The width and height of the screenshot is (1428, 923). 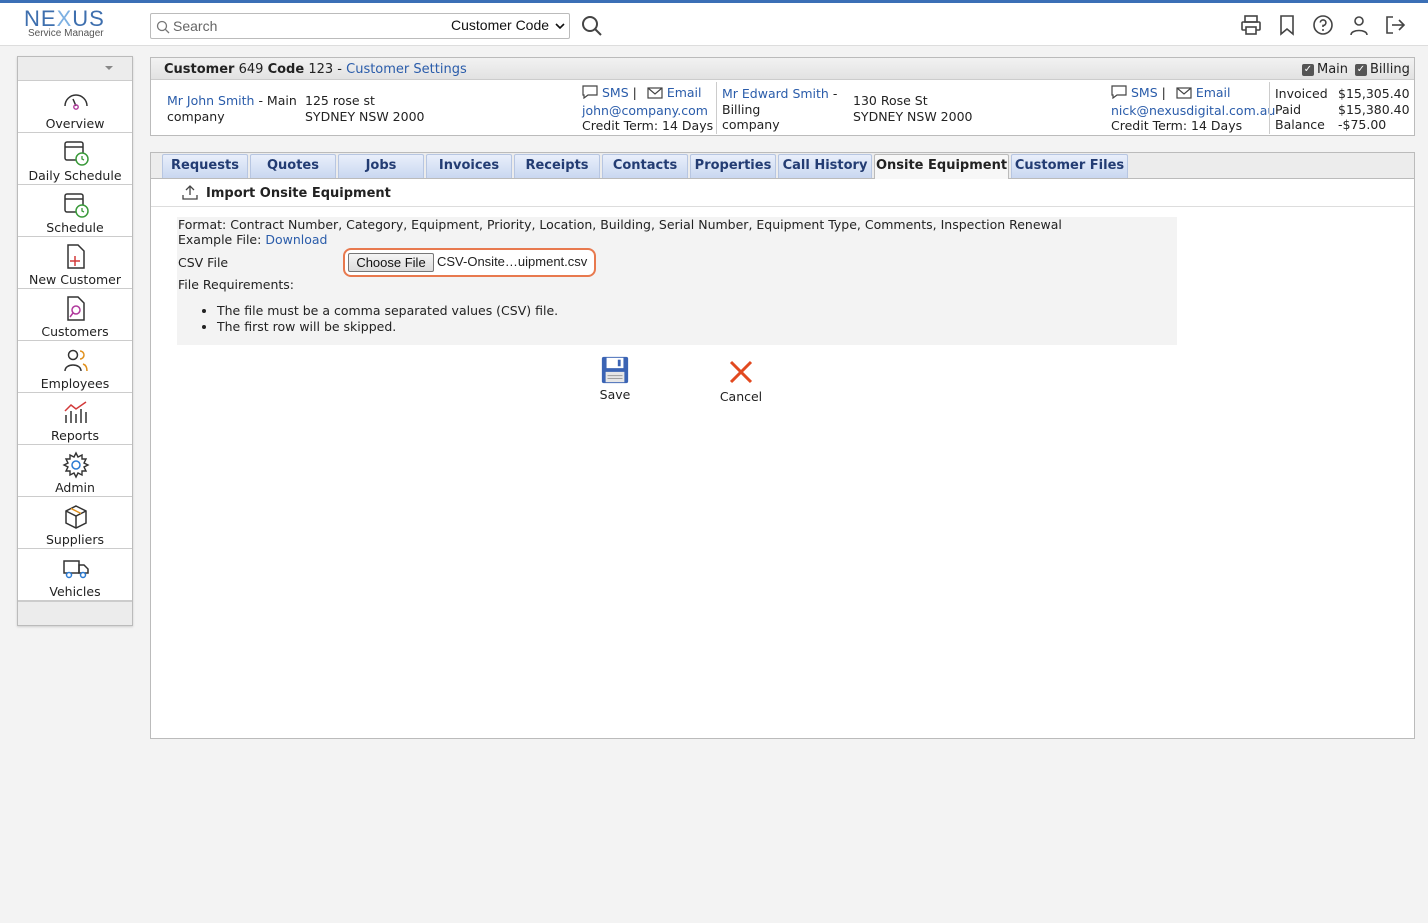 I want to click on totals-values: $15,305.40 $15,380.40 -$75.00, so click(x=1374, y=109).